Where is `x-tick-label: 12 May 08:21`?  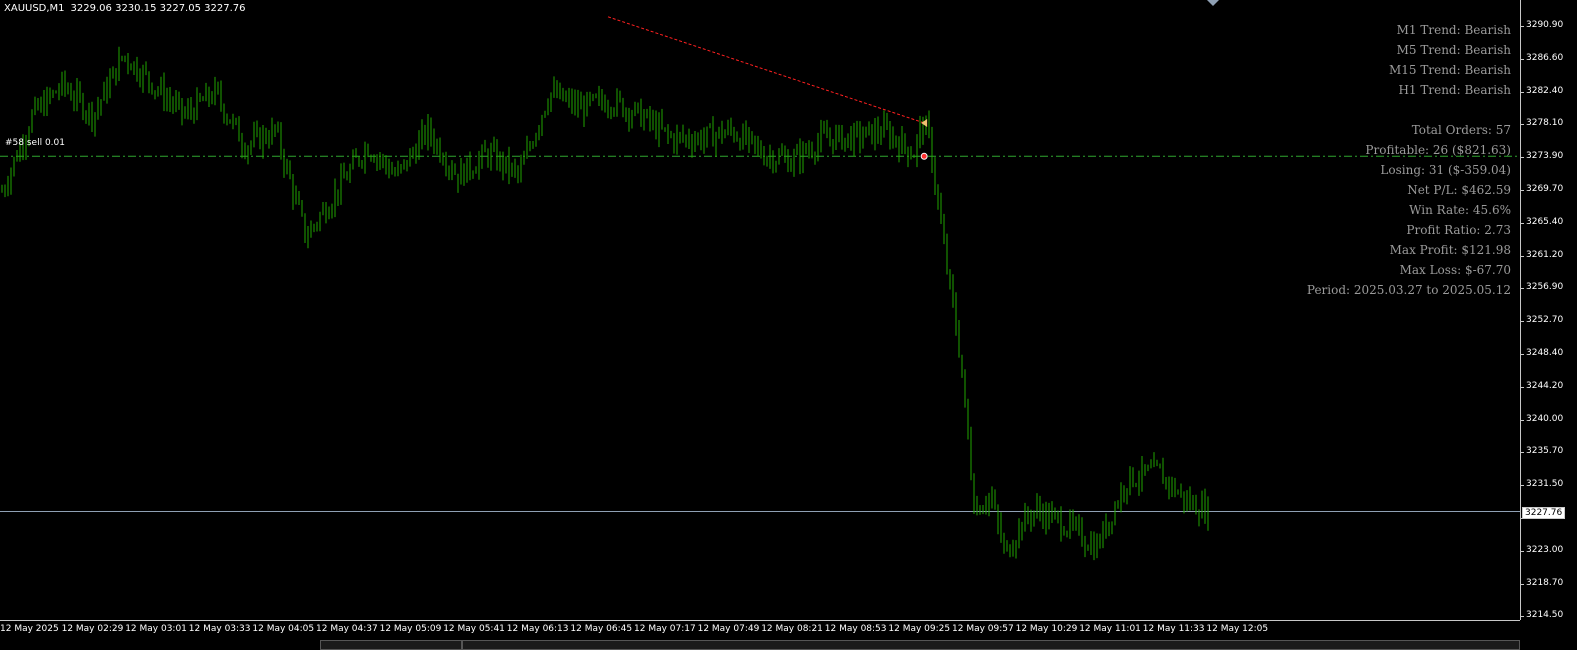 x-tick-label: 12 May 08:21 is located at coordinates (792, 629).